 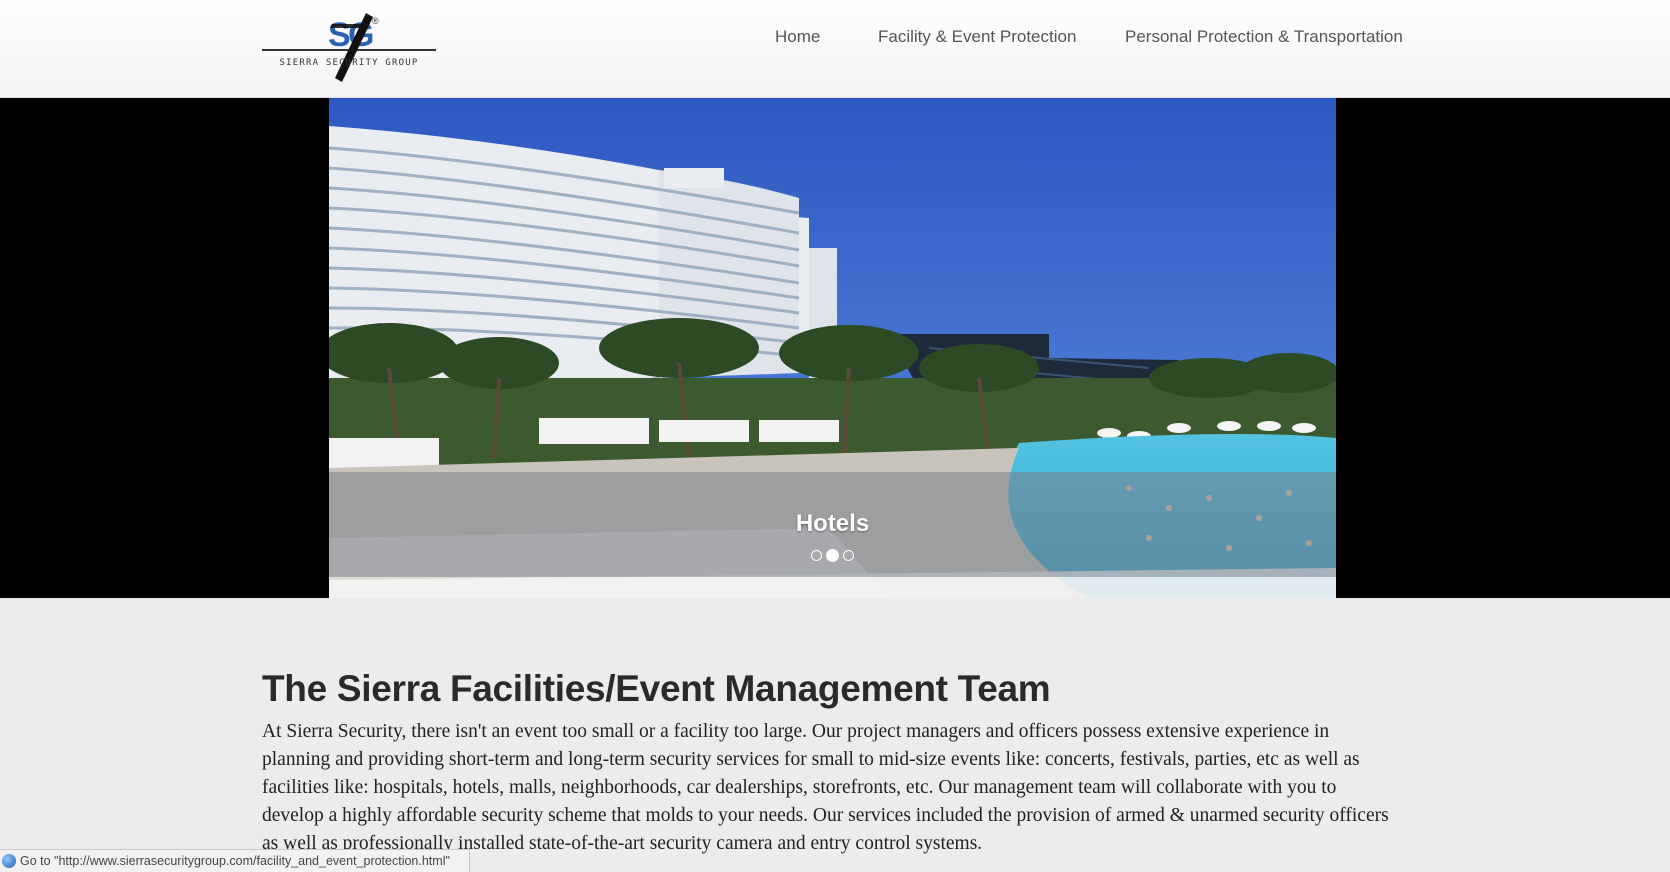 I want to click on nav-home: Home, so click(x=797, y=37).